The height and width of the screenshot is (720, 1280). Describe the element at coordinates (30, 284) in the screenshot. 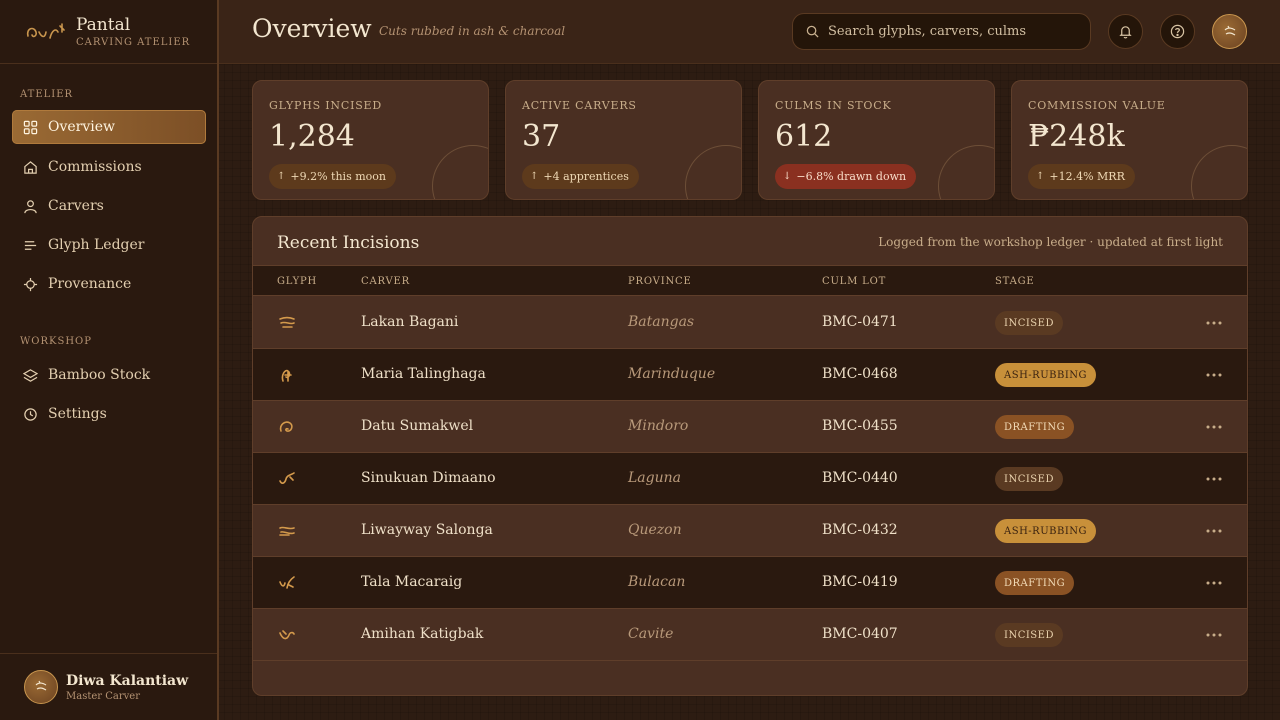

I see `crosshair-icon` at that location.